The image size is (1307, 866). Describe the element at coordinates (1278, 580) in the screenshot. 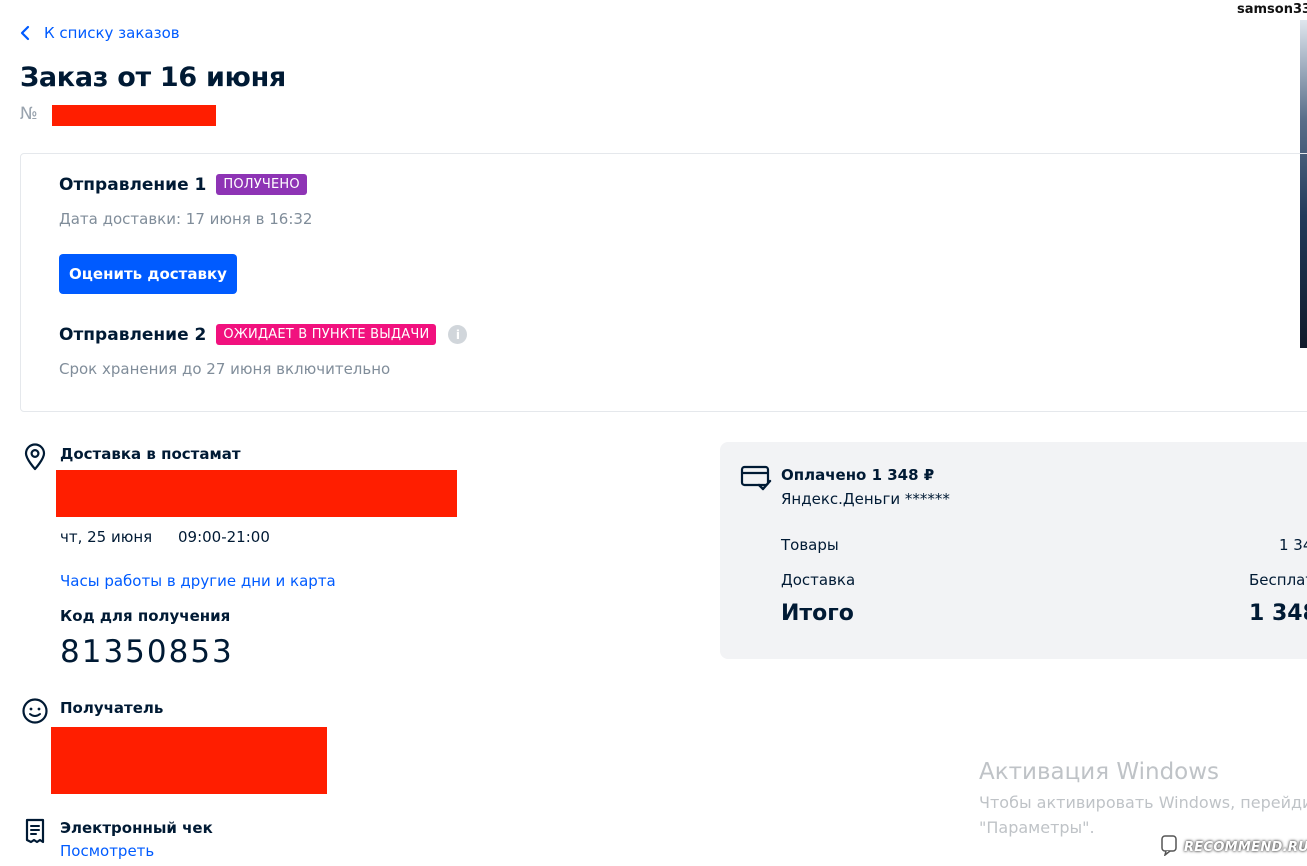

I see `delivery-cost-value: Бесплат` at that location.